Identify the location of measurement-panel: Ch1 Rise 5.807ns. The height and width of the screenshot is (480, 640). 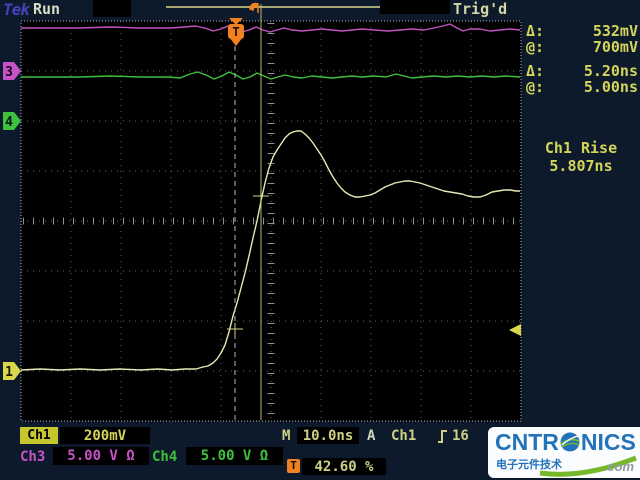
(581, 157).